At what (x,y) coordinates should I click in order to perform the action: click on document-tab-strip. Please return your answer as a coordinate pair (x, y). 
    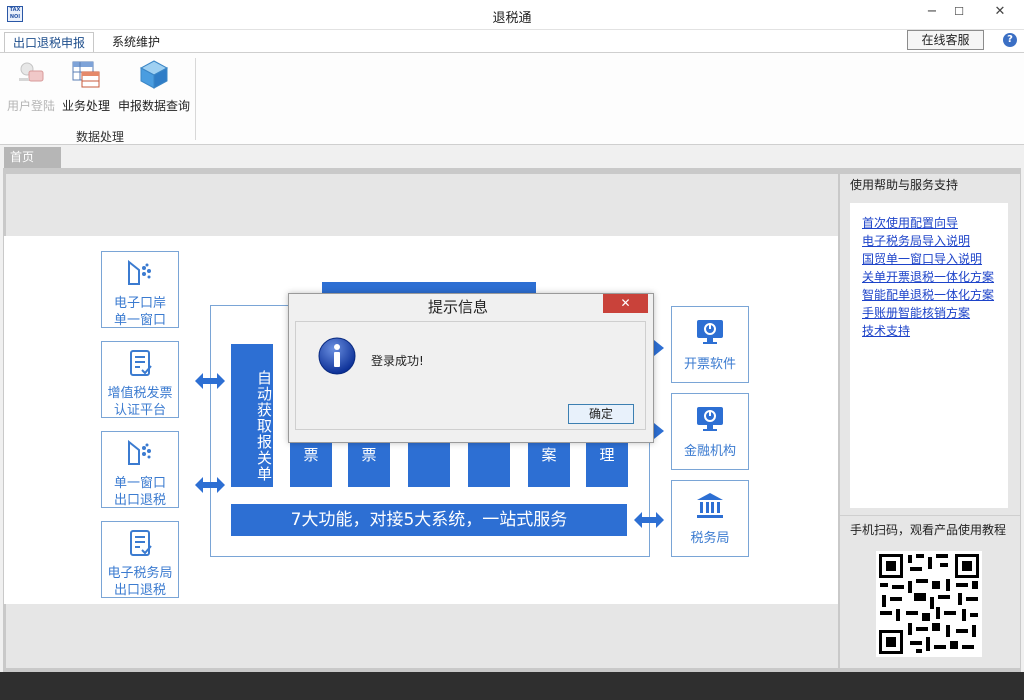
    Looking at the image, I should click on (512, 157).